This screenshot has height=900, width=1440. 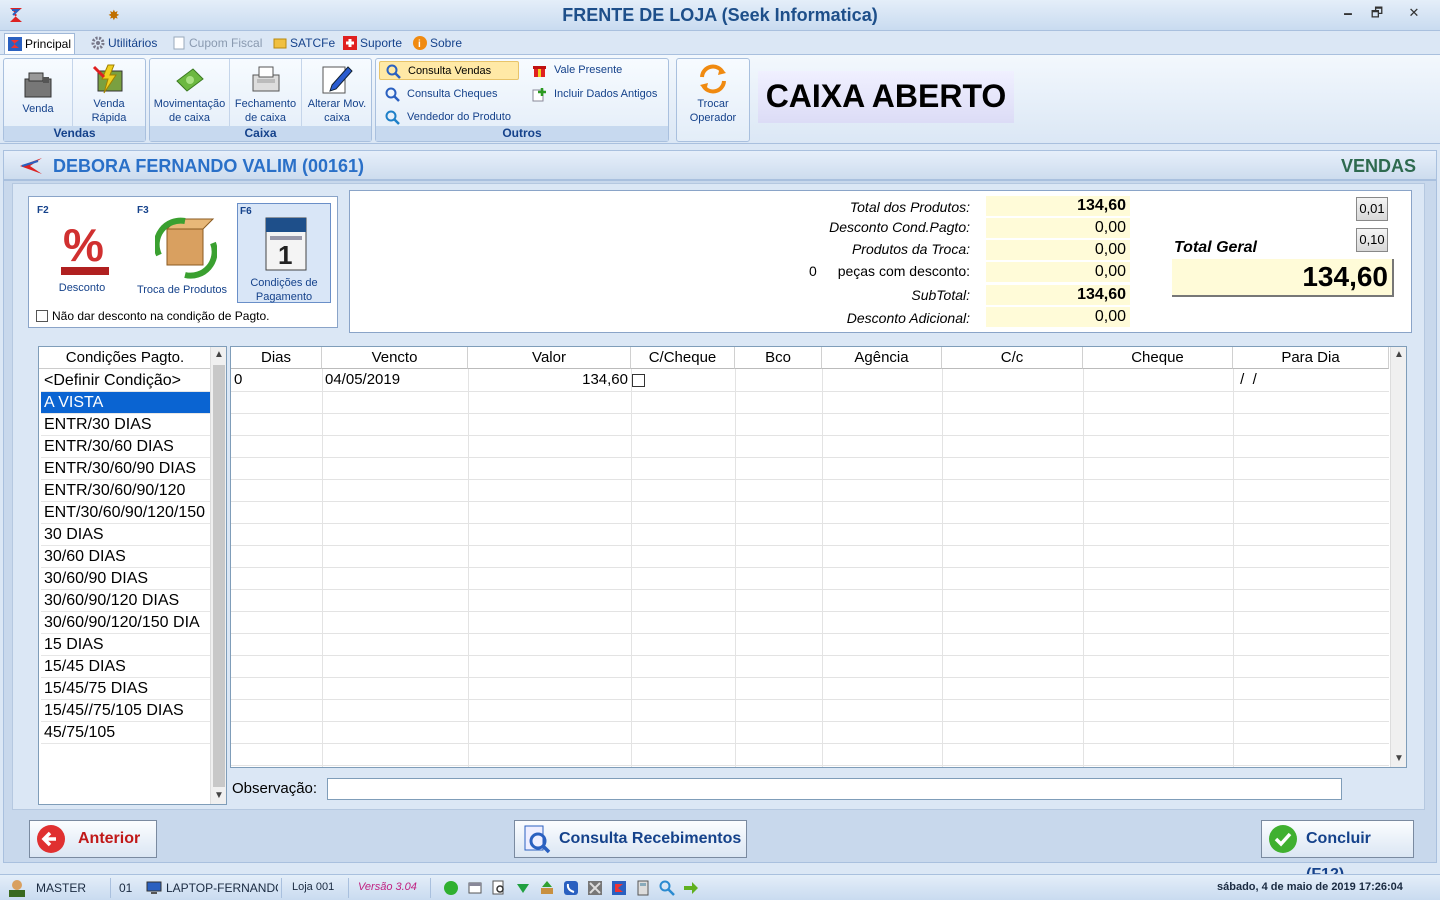 I want to click on cell-para-dia: / /, so click(x=1246, y=380).